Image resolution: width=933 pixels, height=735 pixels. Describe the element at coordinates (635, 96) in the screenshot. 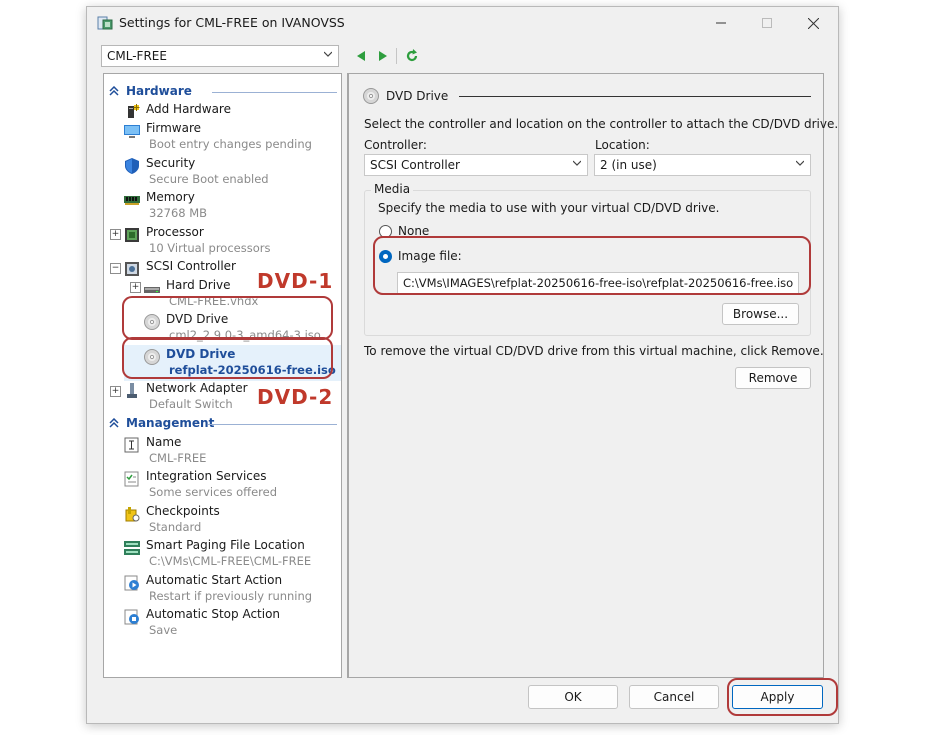

I see `panel-header-line` at that location.